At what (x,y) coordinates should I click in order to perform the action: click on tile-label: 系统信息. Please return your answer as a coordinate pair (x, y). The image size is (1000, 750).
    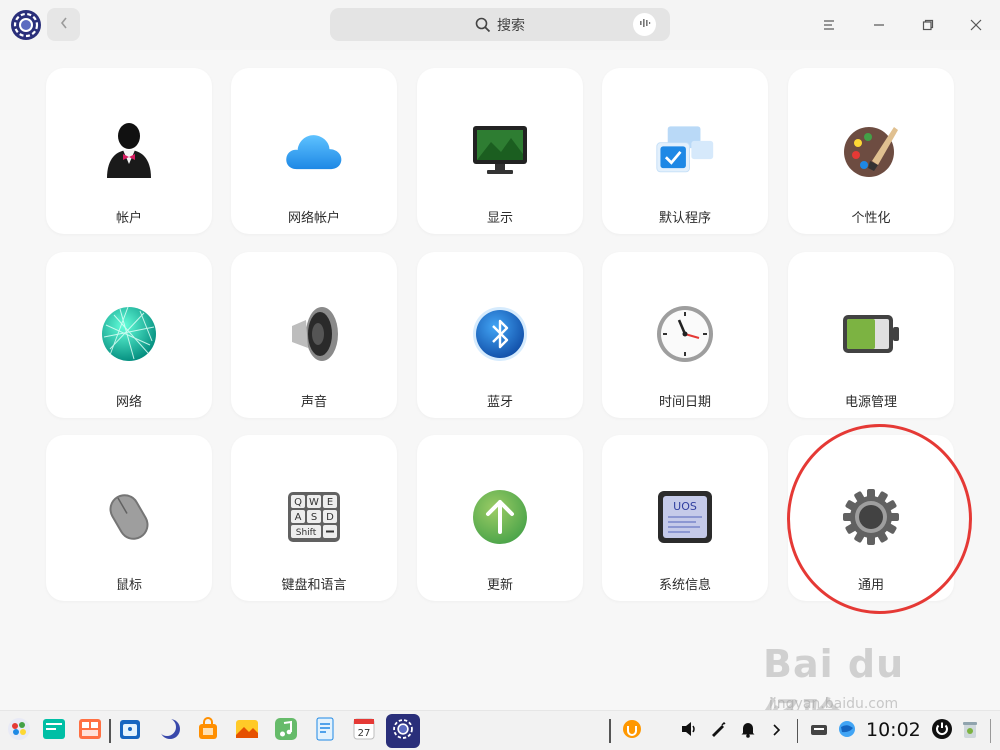
    Looking at the image, I should click on (684, 585).